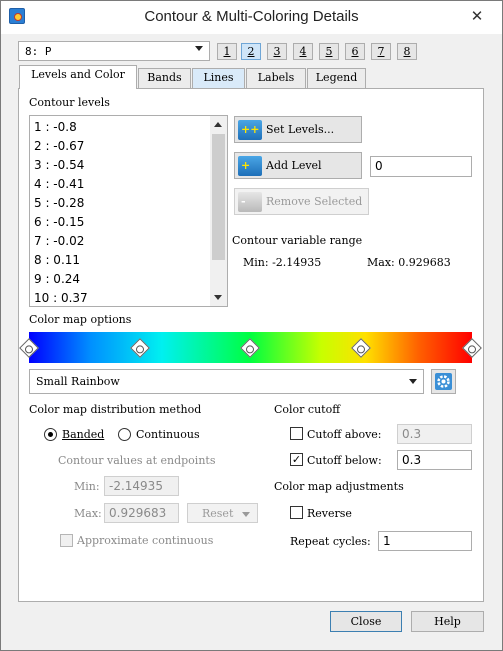 This screenshot has width=503, height=651. I want to click on group-button-4: 4, so click(303, 51).